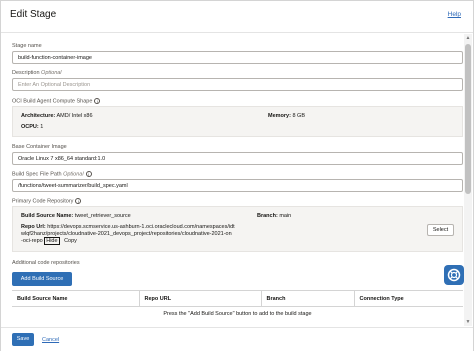  What do you see at coordinates (237, 17) in the screenshot?
I see `panel-header: Edit Stage Help` at bounding box center [237, 17].